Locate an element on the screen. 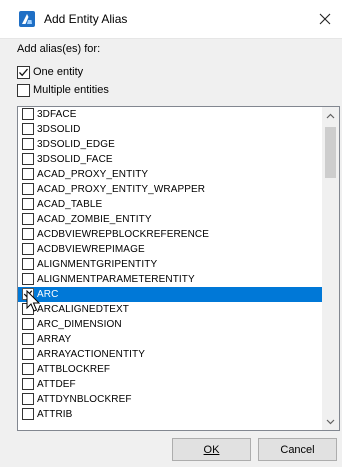 This screenshot has height=467, width=342. entity-label: ACAD_TABLE is located at coordinates (70, 204).